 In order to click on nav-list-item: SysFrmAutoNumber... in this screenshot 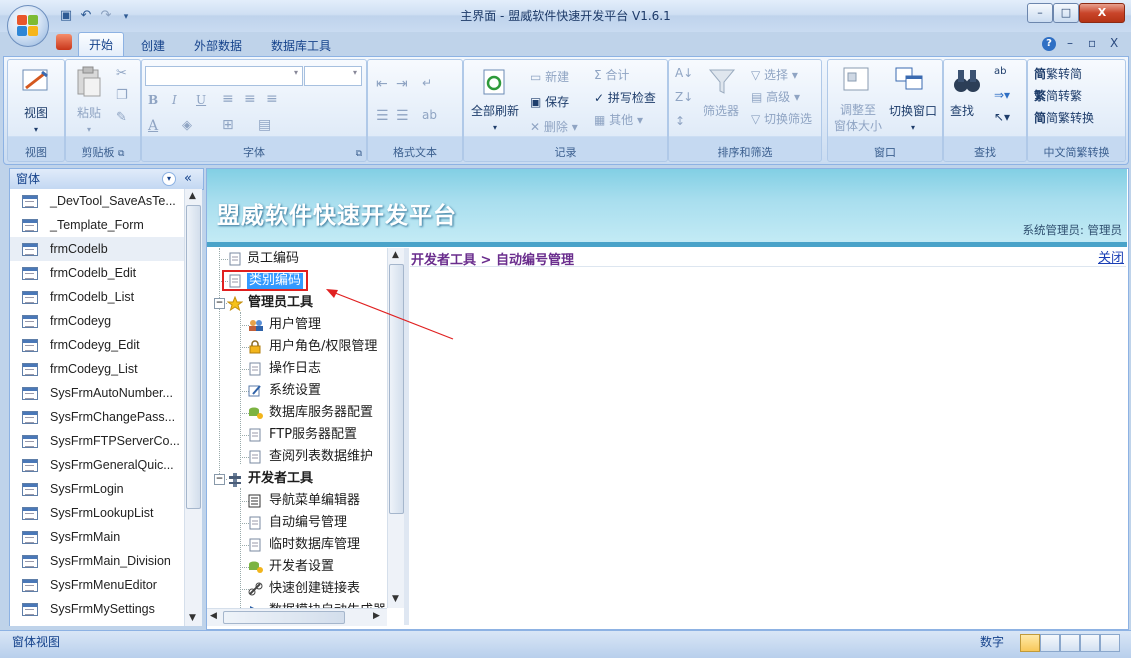, I will do `click(97, 393)`.